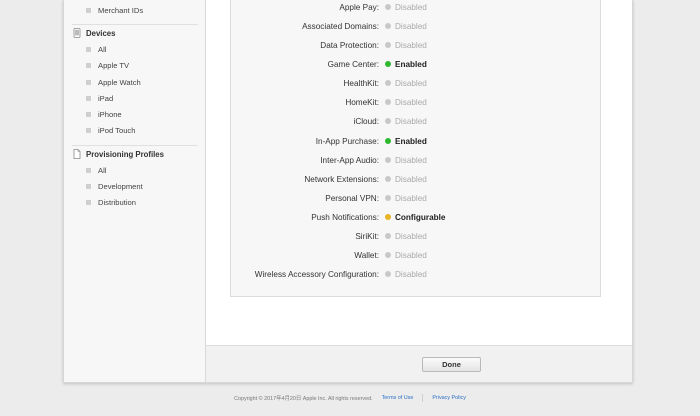 The image size is (700, 416). What do you see at coordinates (96, 49) in the screenshot?
I see `sidebar-item-devices-all: All` at bounding box center [96, 49].